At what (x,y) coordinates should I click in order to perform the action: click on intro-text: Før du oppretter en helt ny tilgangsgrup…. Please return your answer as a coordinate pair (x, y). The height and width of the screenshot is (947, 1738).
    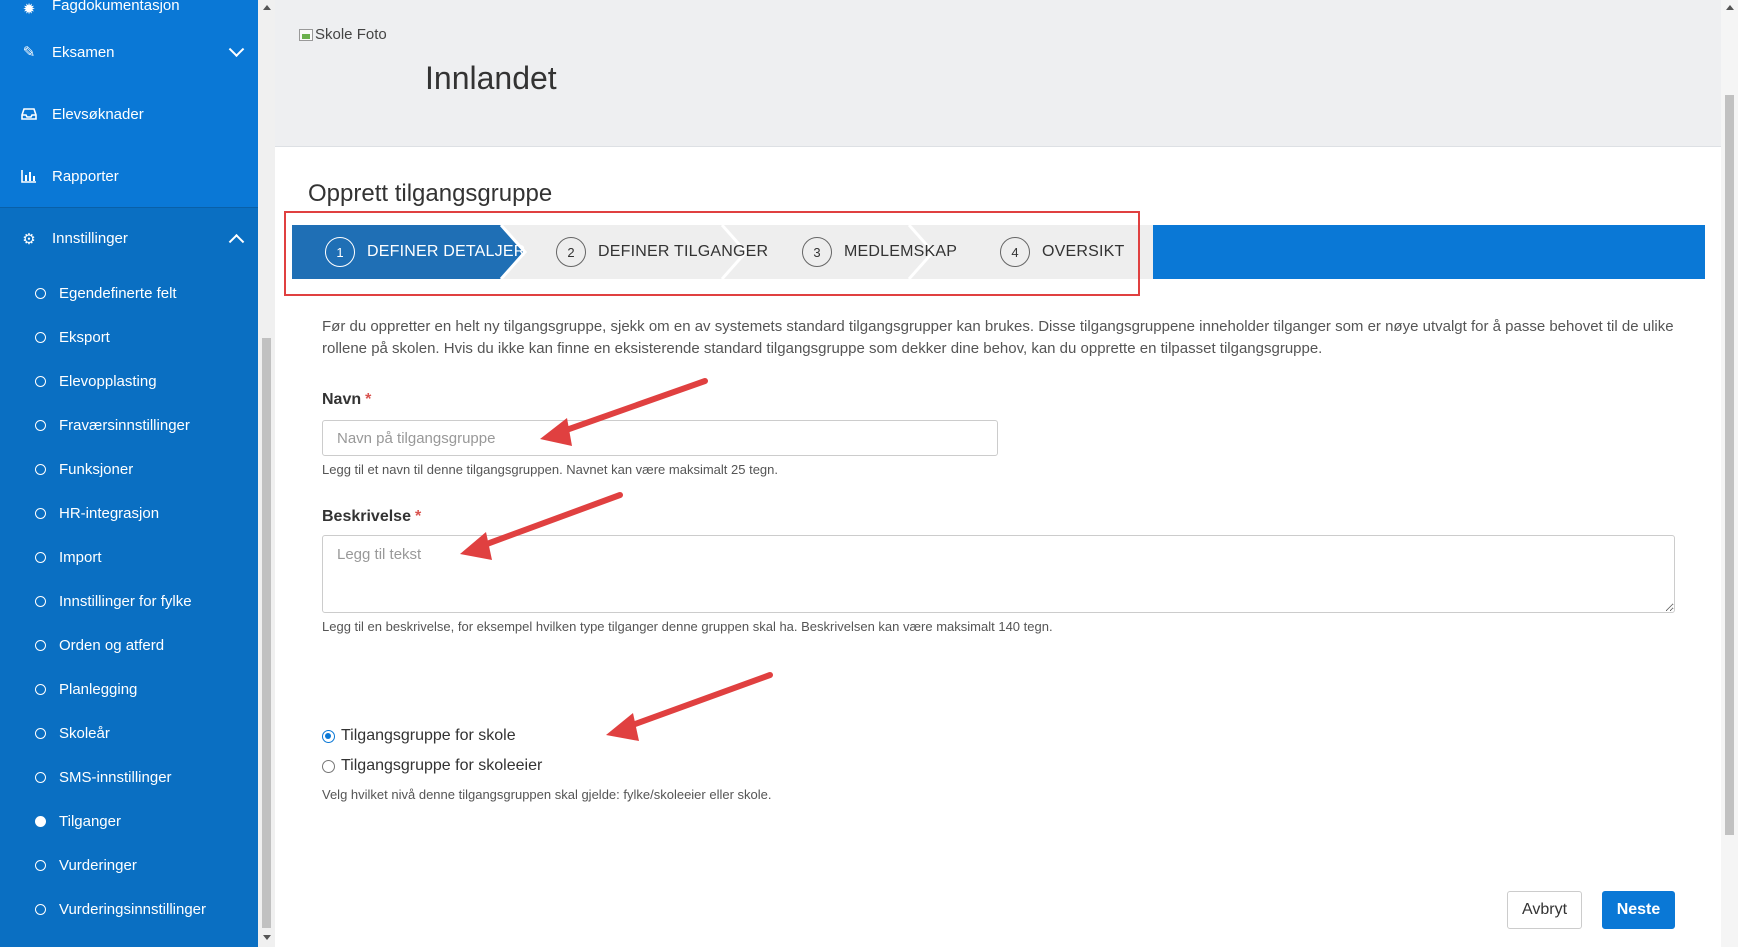
    Looking at the image, I should click on (998, 337).